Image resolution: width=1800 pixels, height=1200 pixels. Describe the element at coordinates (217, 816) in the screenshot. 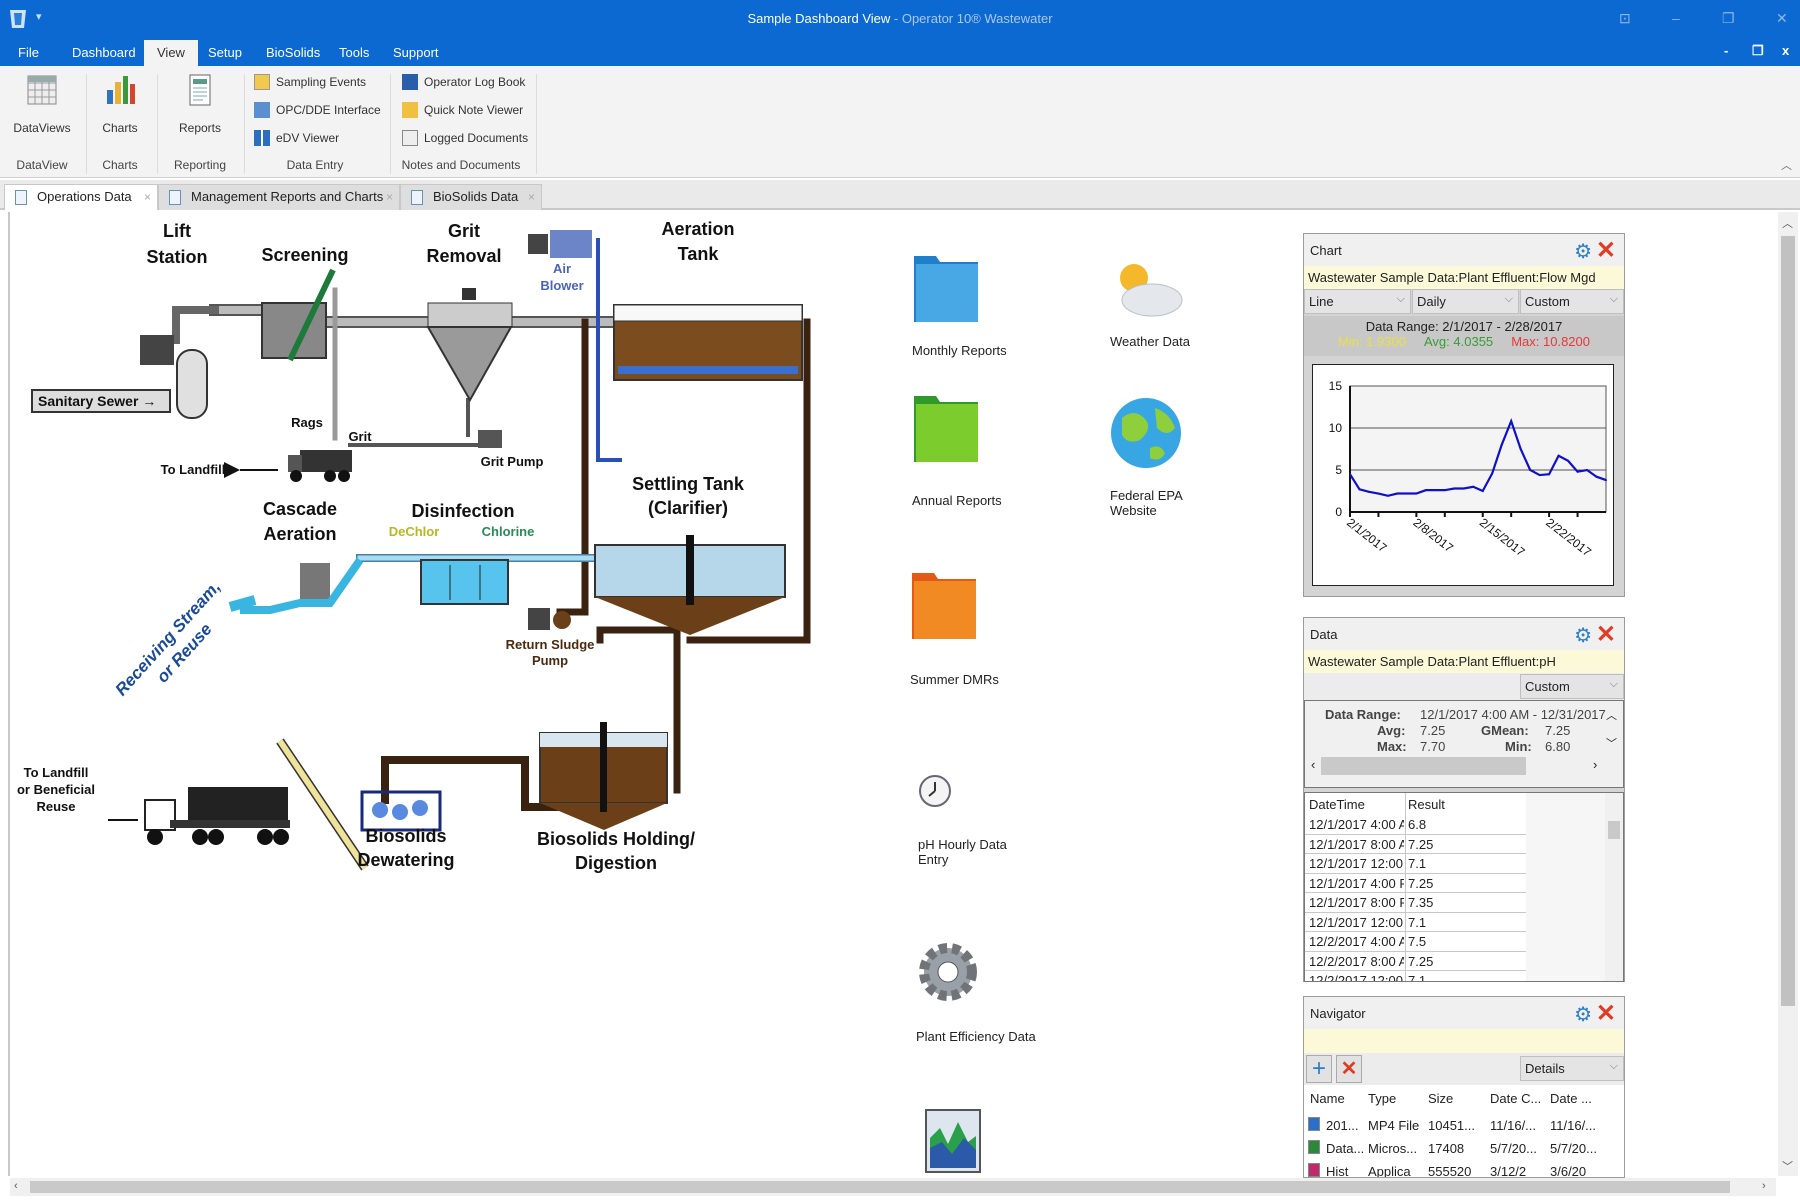

I see `biosolids-truck-icon` at that location.